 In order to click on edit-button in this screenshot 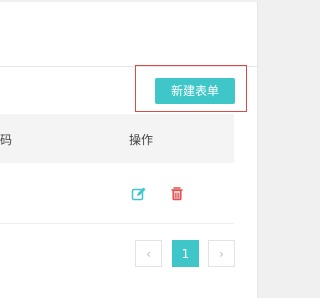, I will do `click(139, 194)`.